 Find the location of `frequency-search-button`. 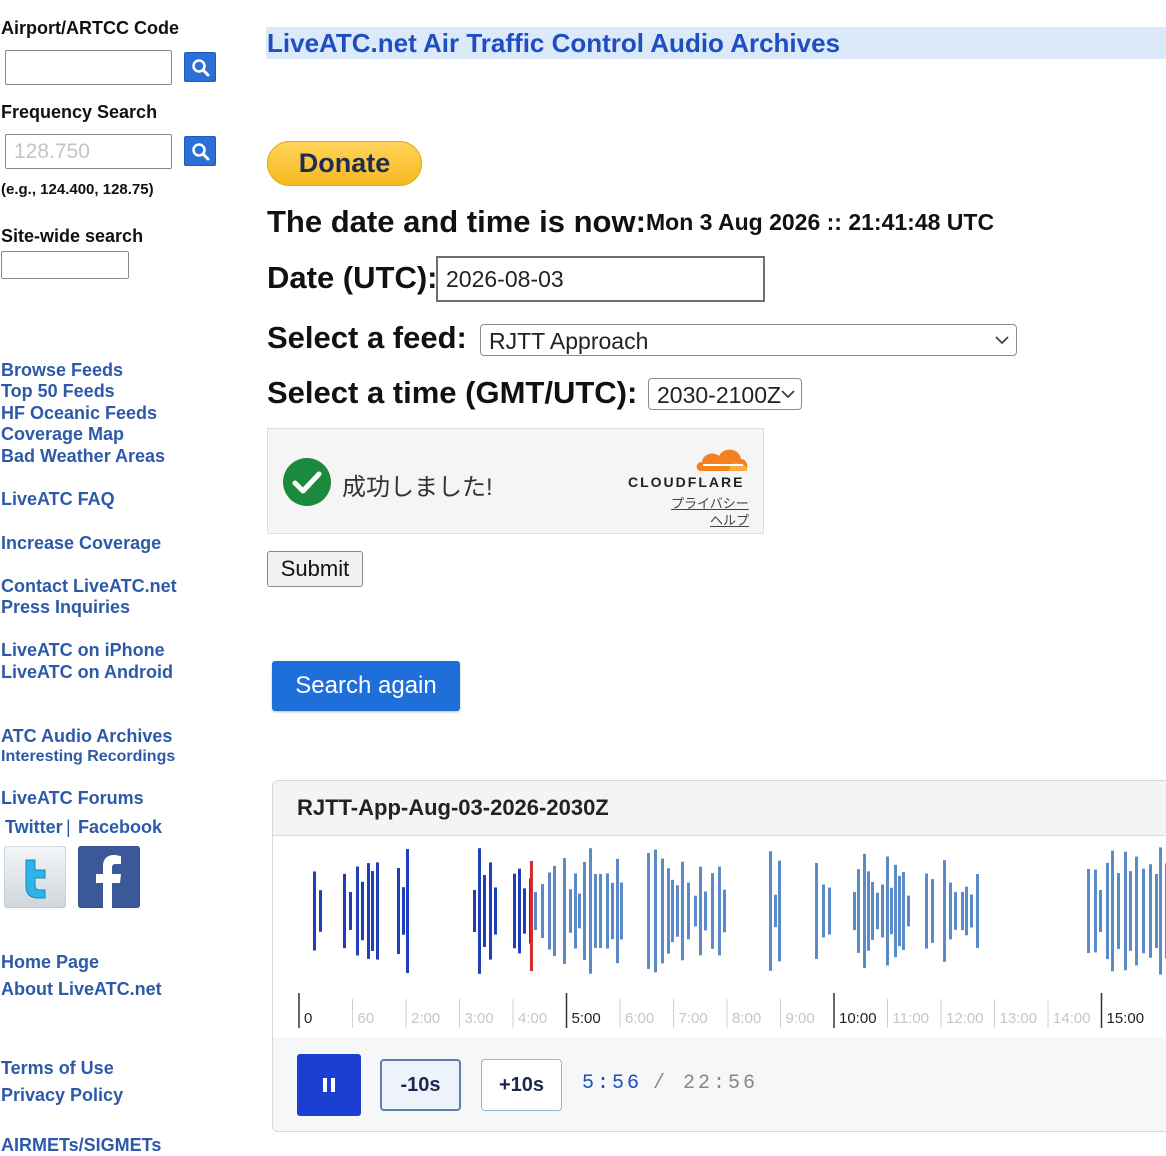

frequency-search-button is located at coordinates (200, 151).